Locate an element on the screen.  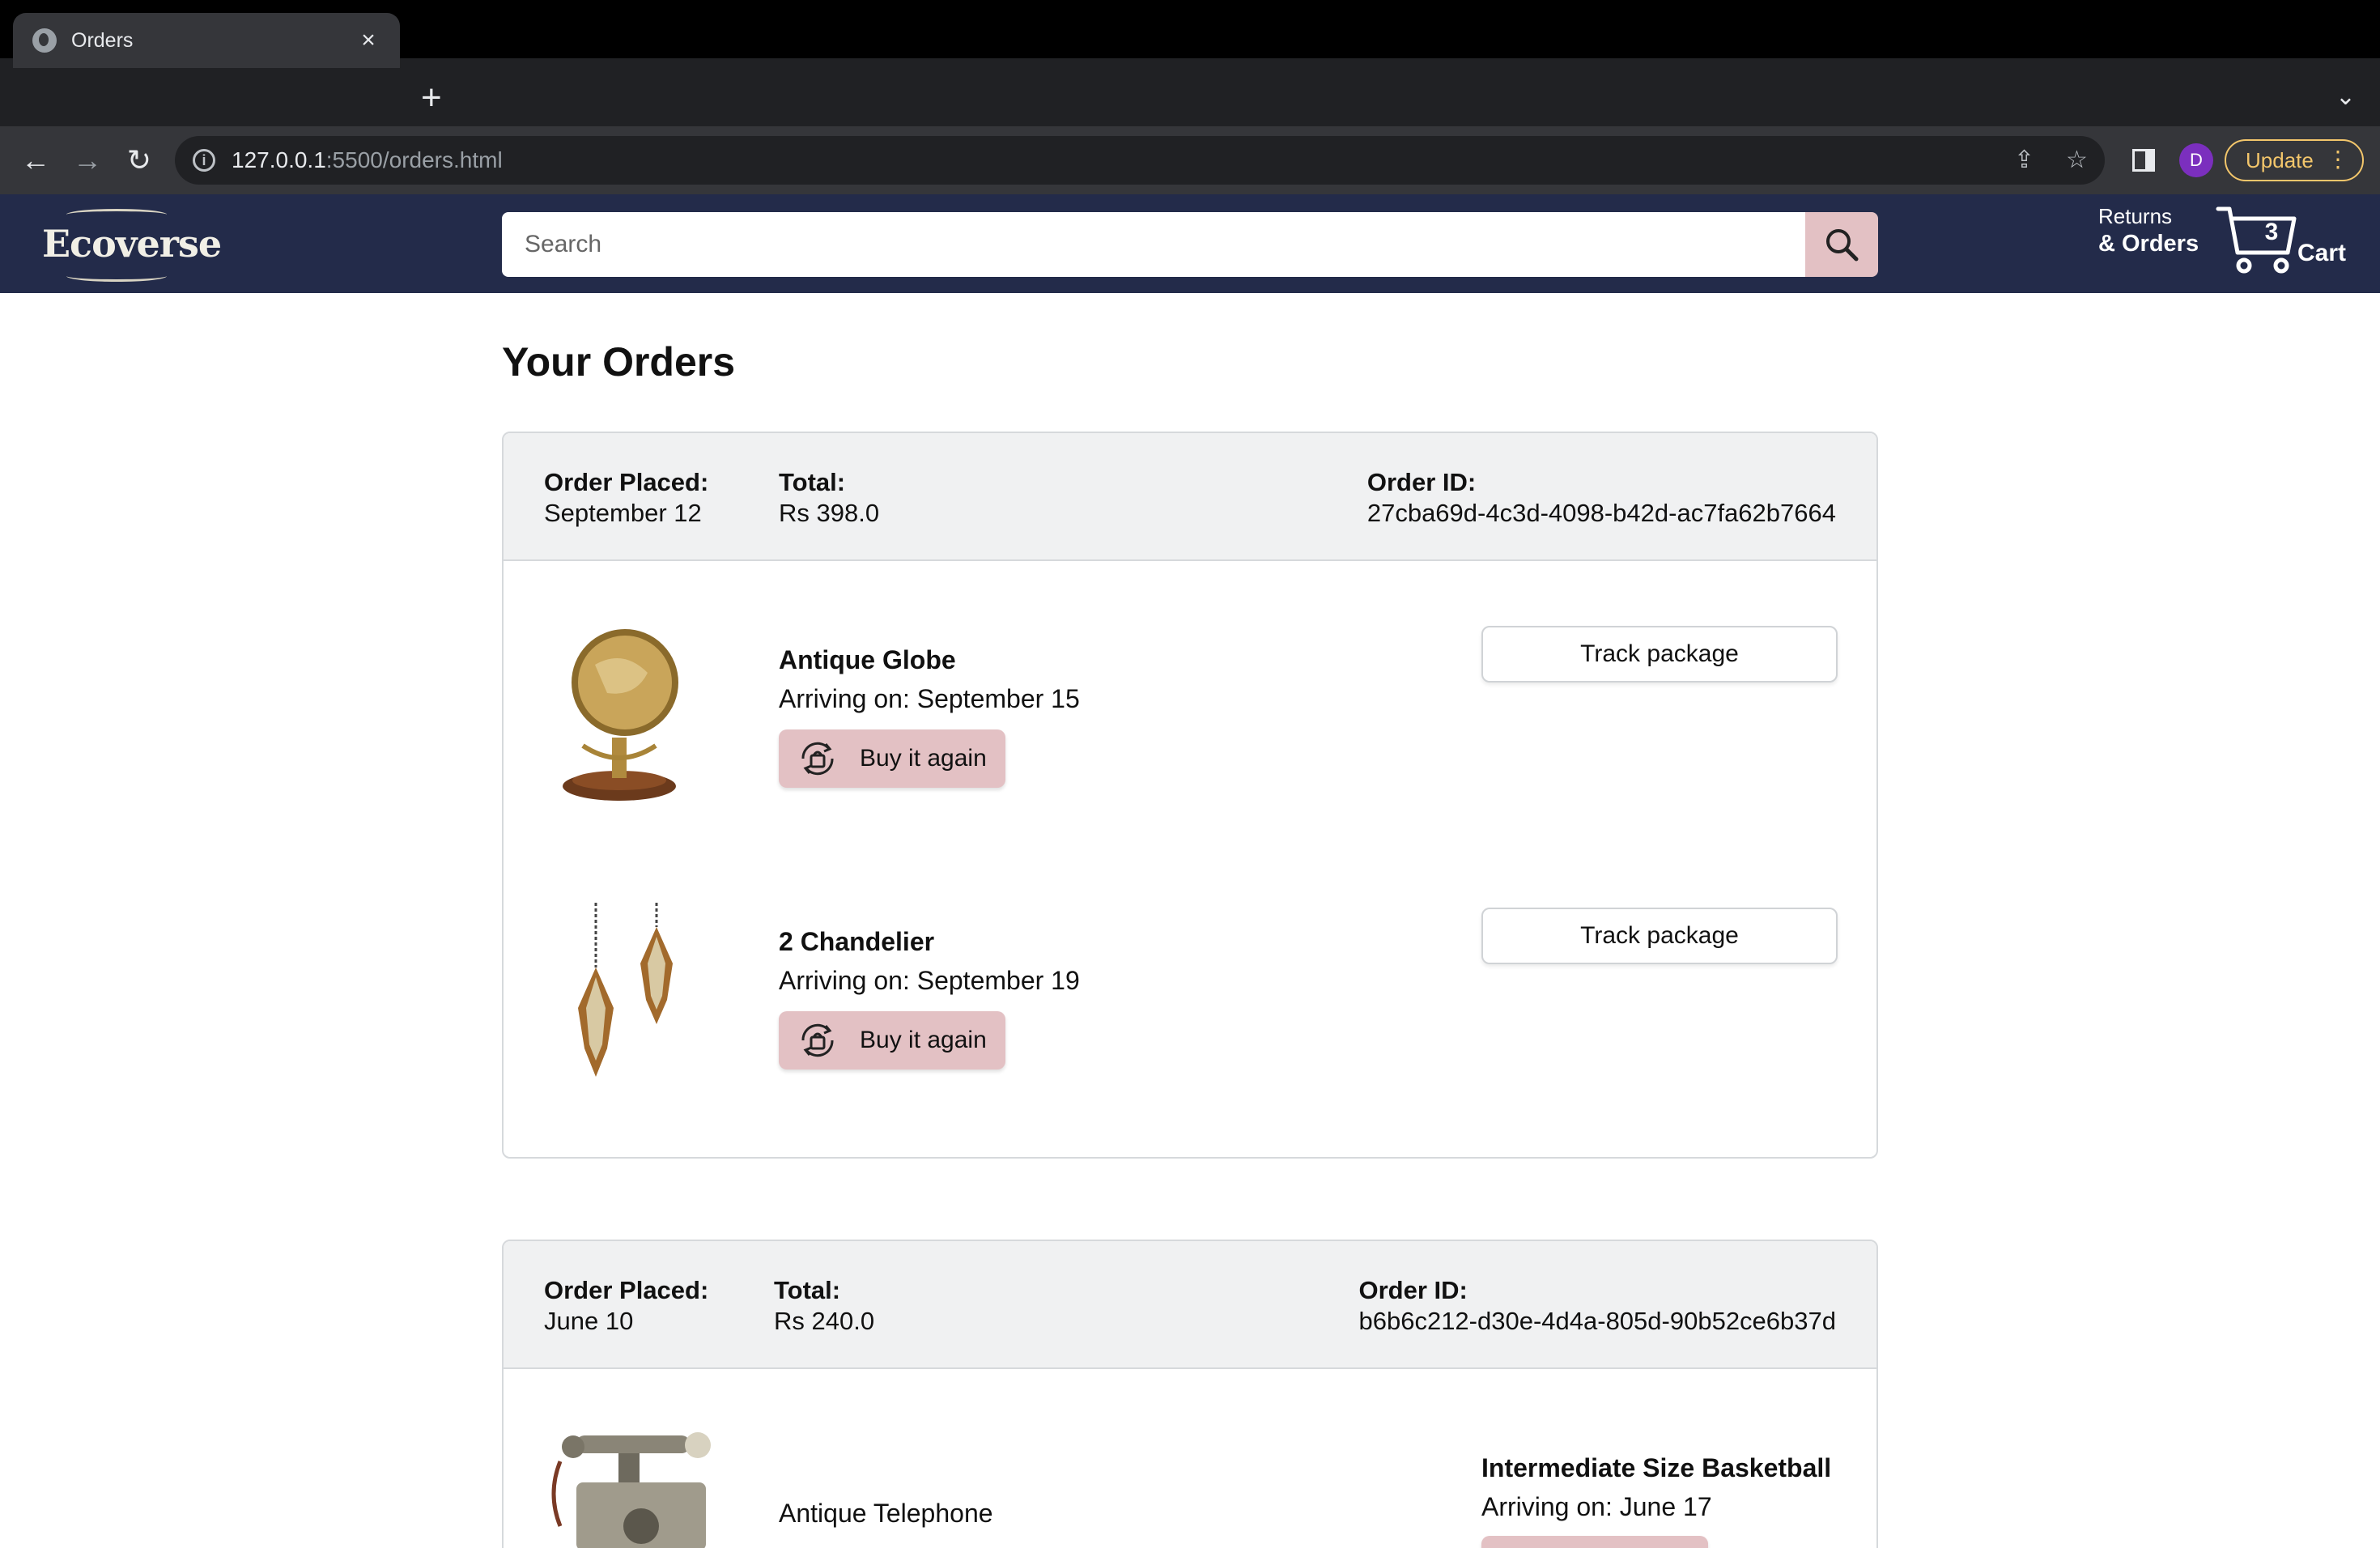
share-icon: ⇪ is located at coordinates (2024, 160).